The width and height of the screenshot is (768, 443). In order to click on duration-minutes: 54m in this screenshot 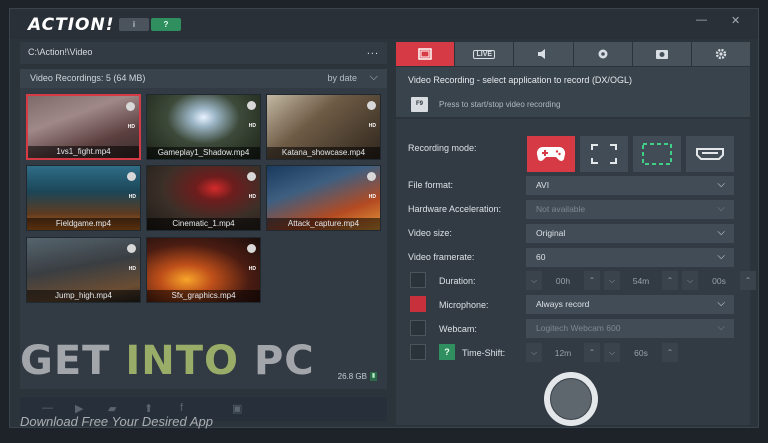, I will do `click(641, 281)`.